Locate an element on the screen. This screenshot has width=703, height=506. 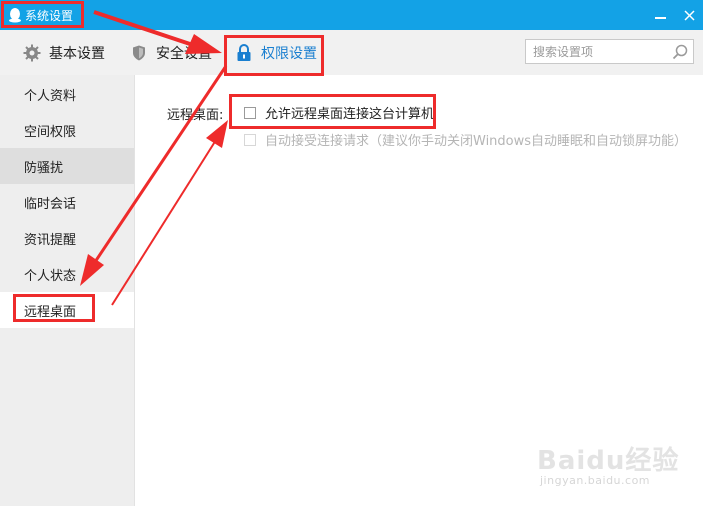
lock-icon is located at coordinates (244, 53).